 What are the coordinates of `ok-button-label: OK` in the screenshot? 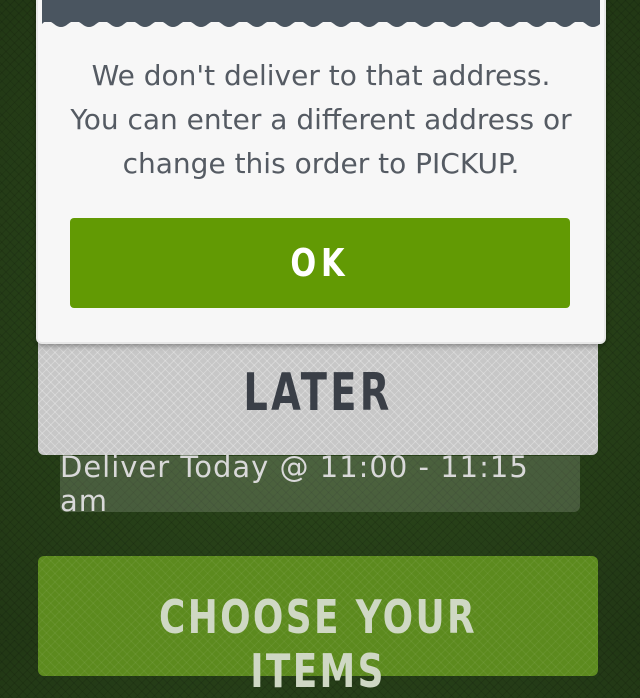 It's located at (320, 263).